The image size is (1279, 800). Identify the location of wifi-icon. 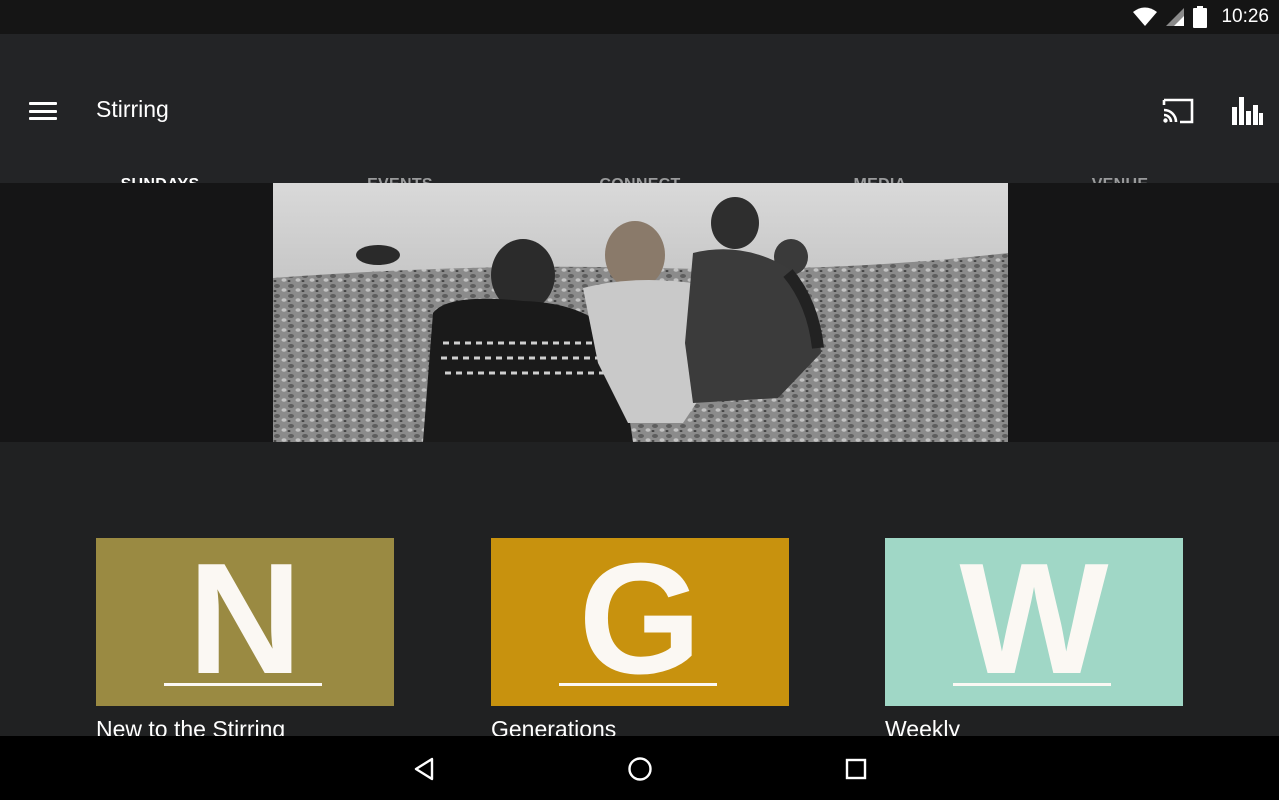
(1145, 16).